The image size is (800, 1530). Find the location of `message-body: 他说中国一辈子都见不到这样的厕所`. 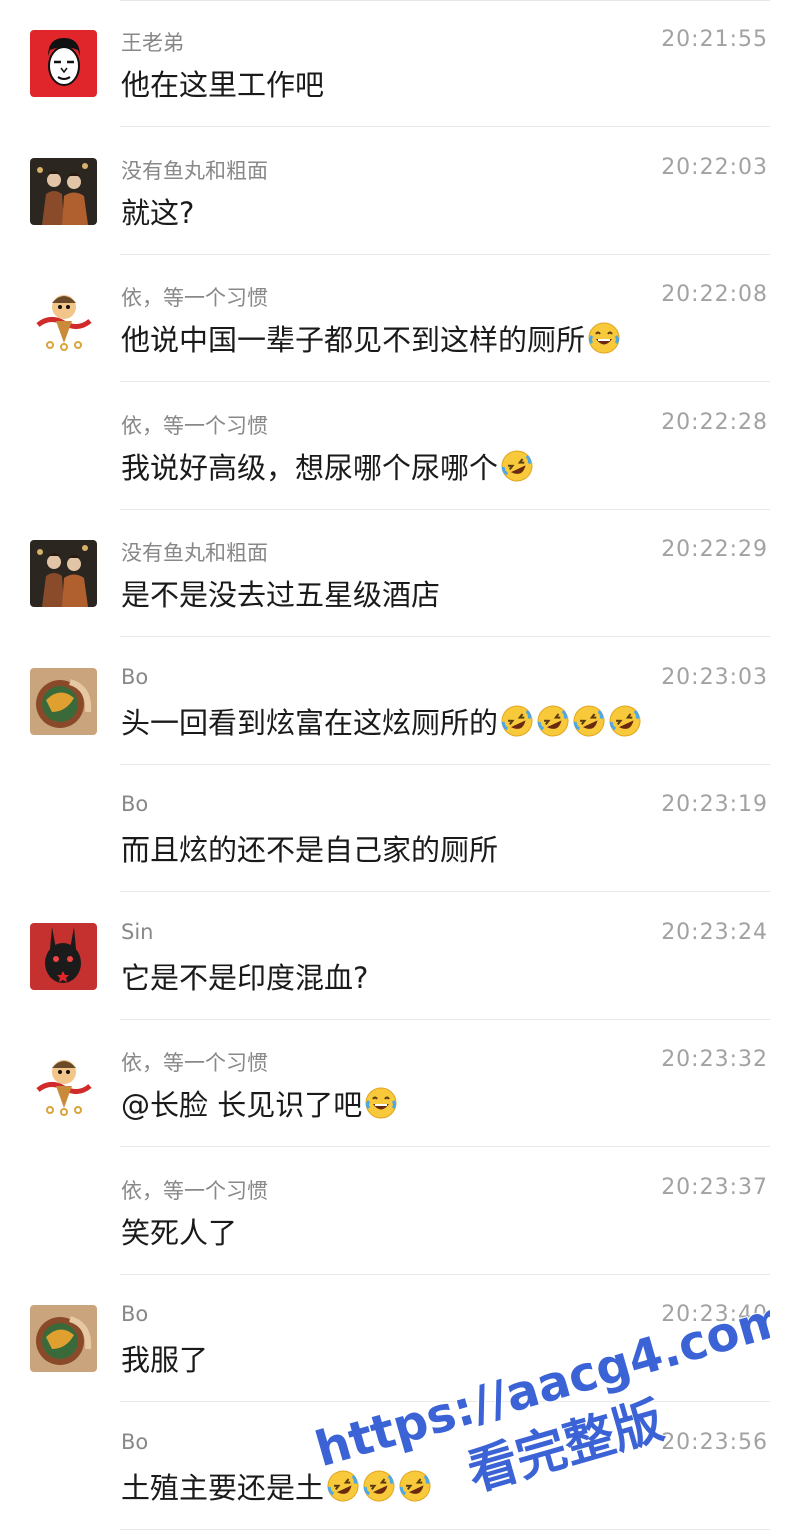

message-body: 他说中国一辈子都见不到这样的厕所 is located at coordinates (371, 338).